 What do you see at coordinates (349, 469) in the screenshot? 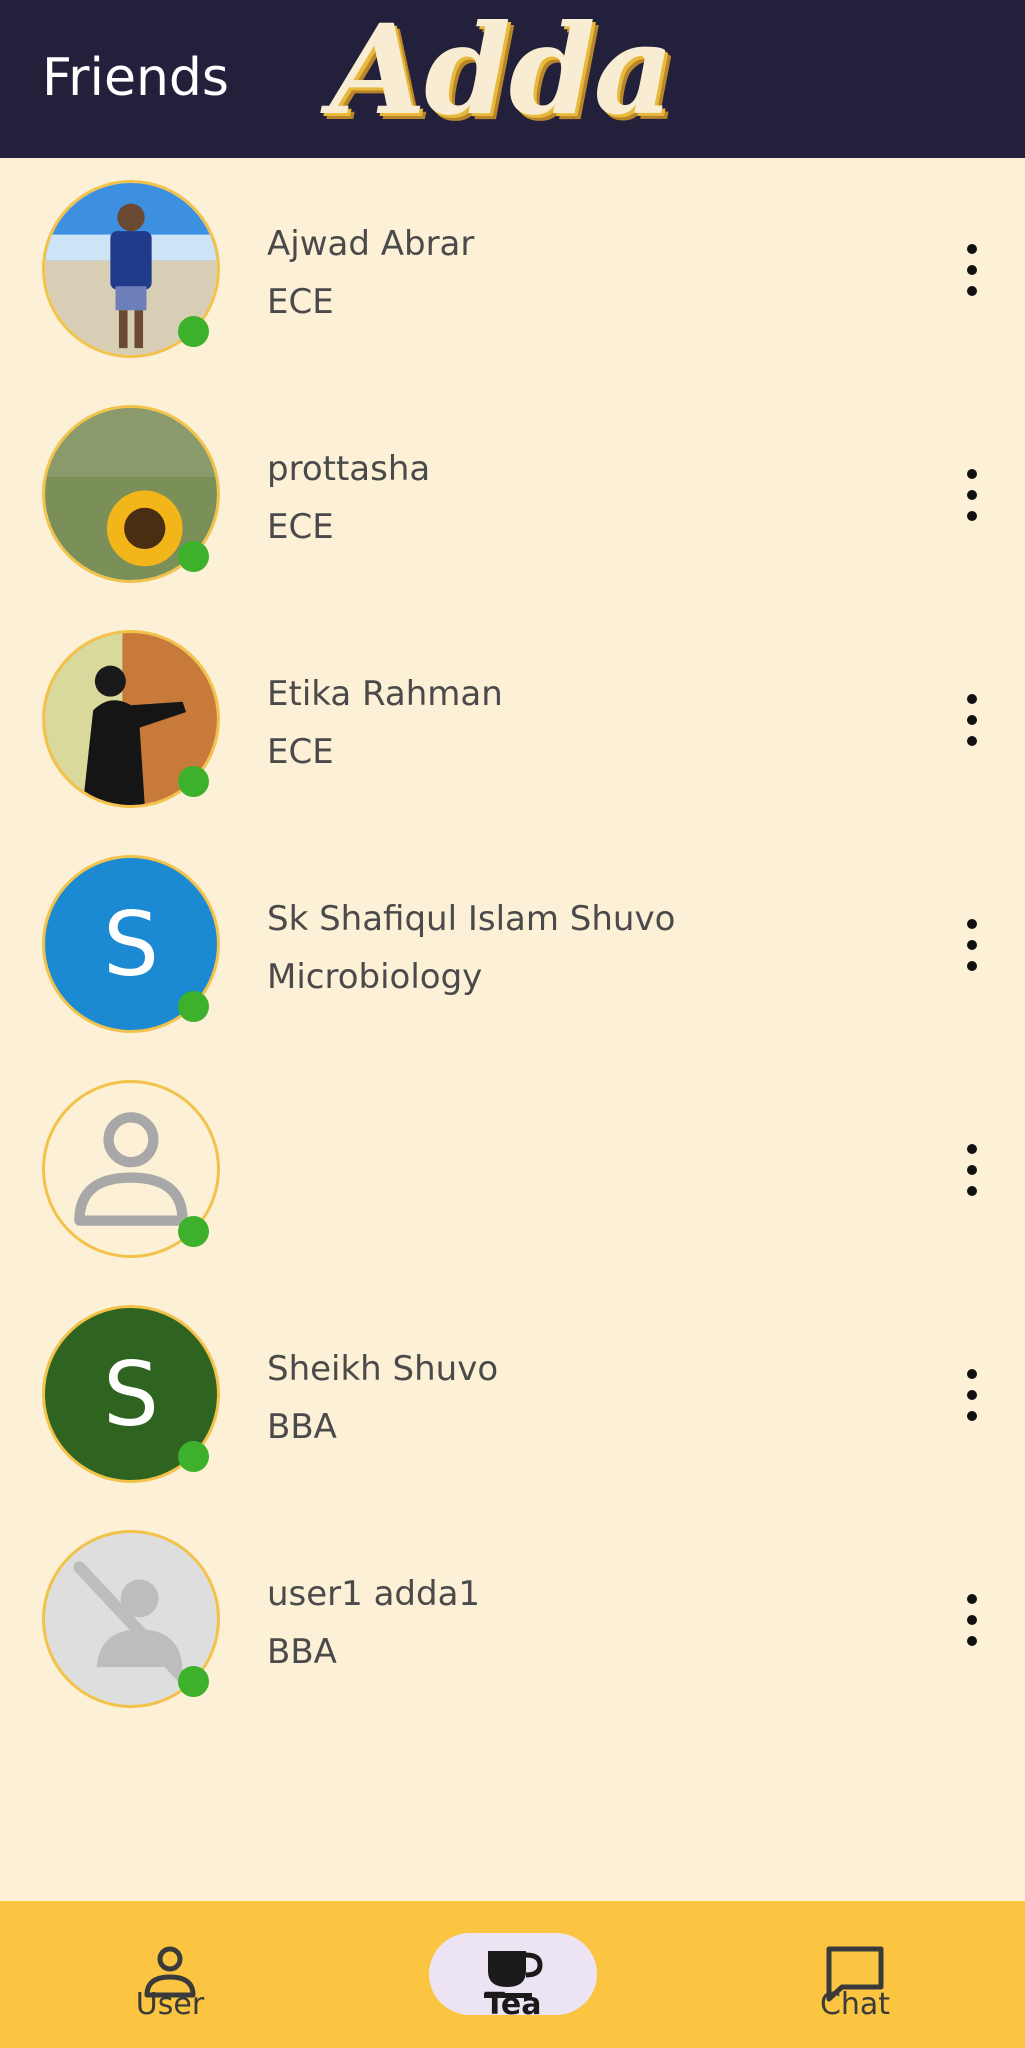
I see `friend-name: prottasha` at bounding box center [349, 469].